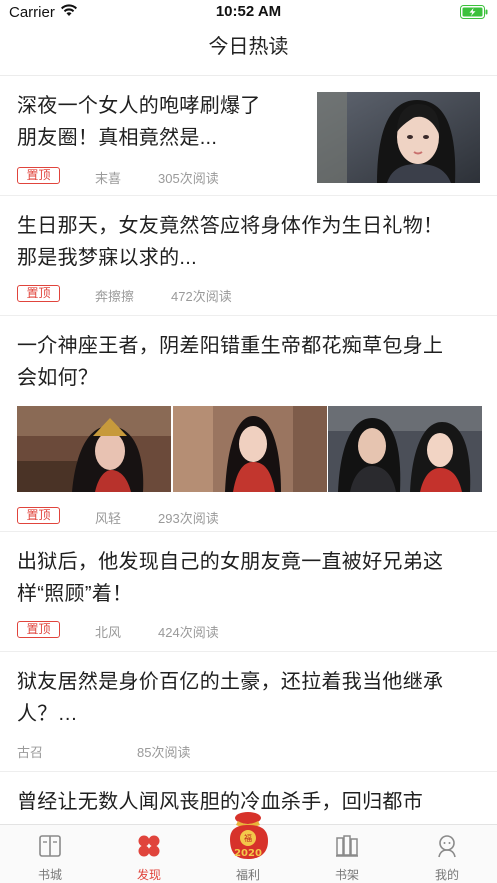 The height and width of the screenshot is (883, 497). Describe the element at coordinates (230, 682) in the screenshot. I see `article-title-line: 狱友居然是身价百亿的土豪，还拉着我当他继承` at that location.